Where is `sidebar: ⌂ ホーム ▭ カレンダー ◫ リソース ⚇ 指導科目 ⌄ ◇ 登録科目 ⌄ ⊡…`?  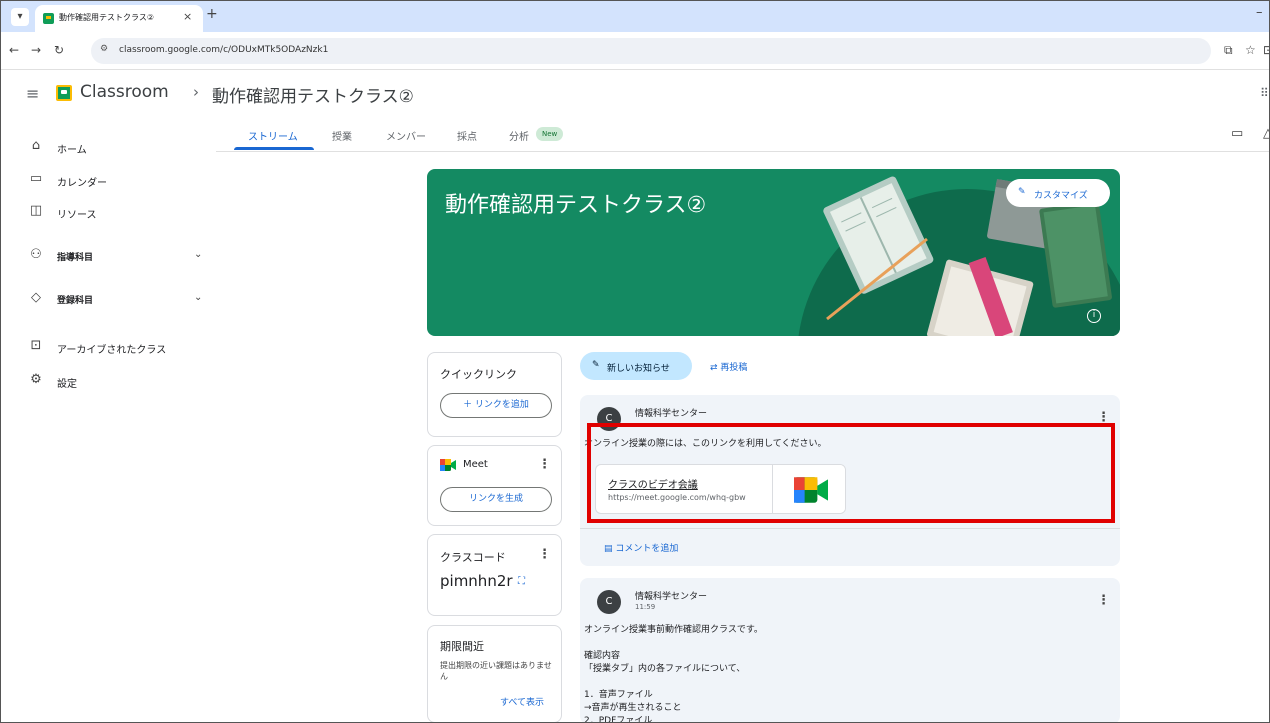
sidebar: ⌂ ホーム ▭ カレンダー ◫ リソース ⚇ 指導科目 ⌄ ◇ 登録科目 ⌄ ⊡… is located at coordinates (108, 419).